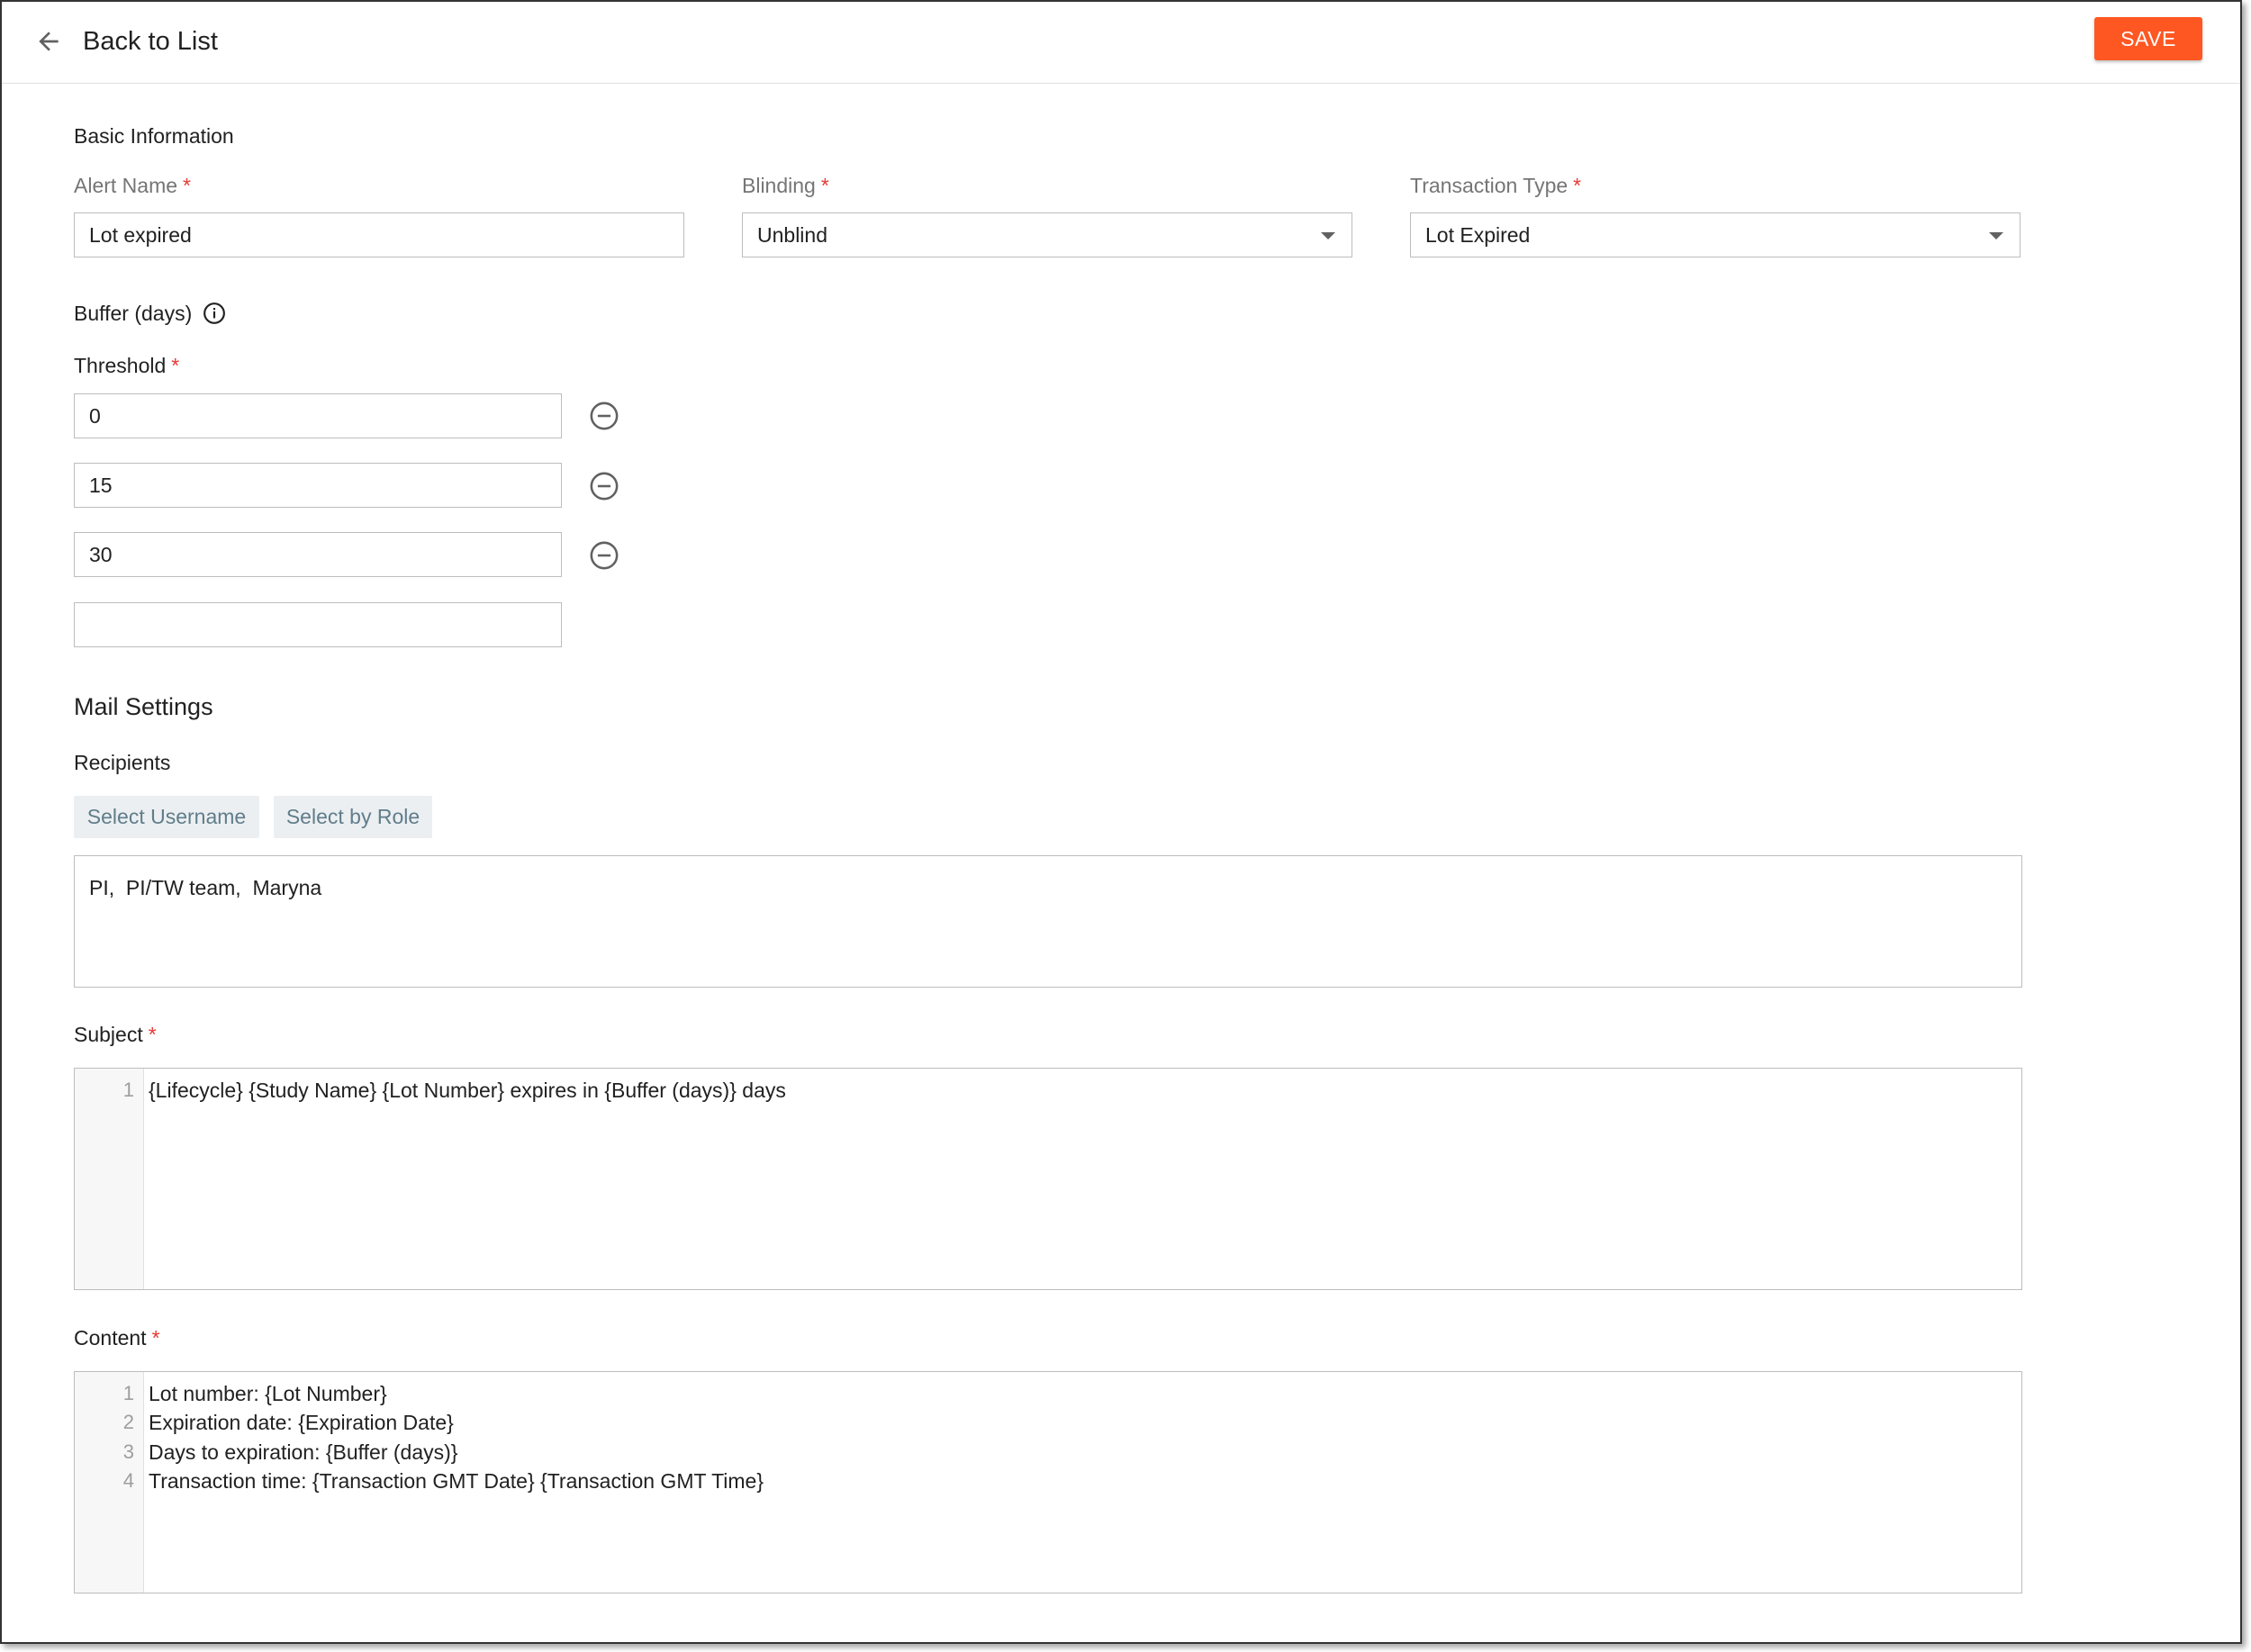 This screenshot has width=2251, height=1652. What do you see at coordinates (353, 817) in the screenshot?
I see `select-by-role-button: Select by Role` at bounding box center [353, 817].